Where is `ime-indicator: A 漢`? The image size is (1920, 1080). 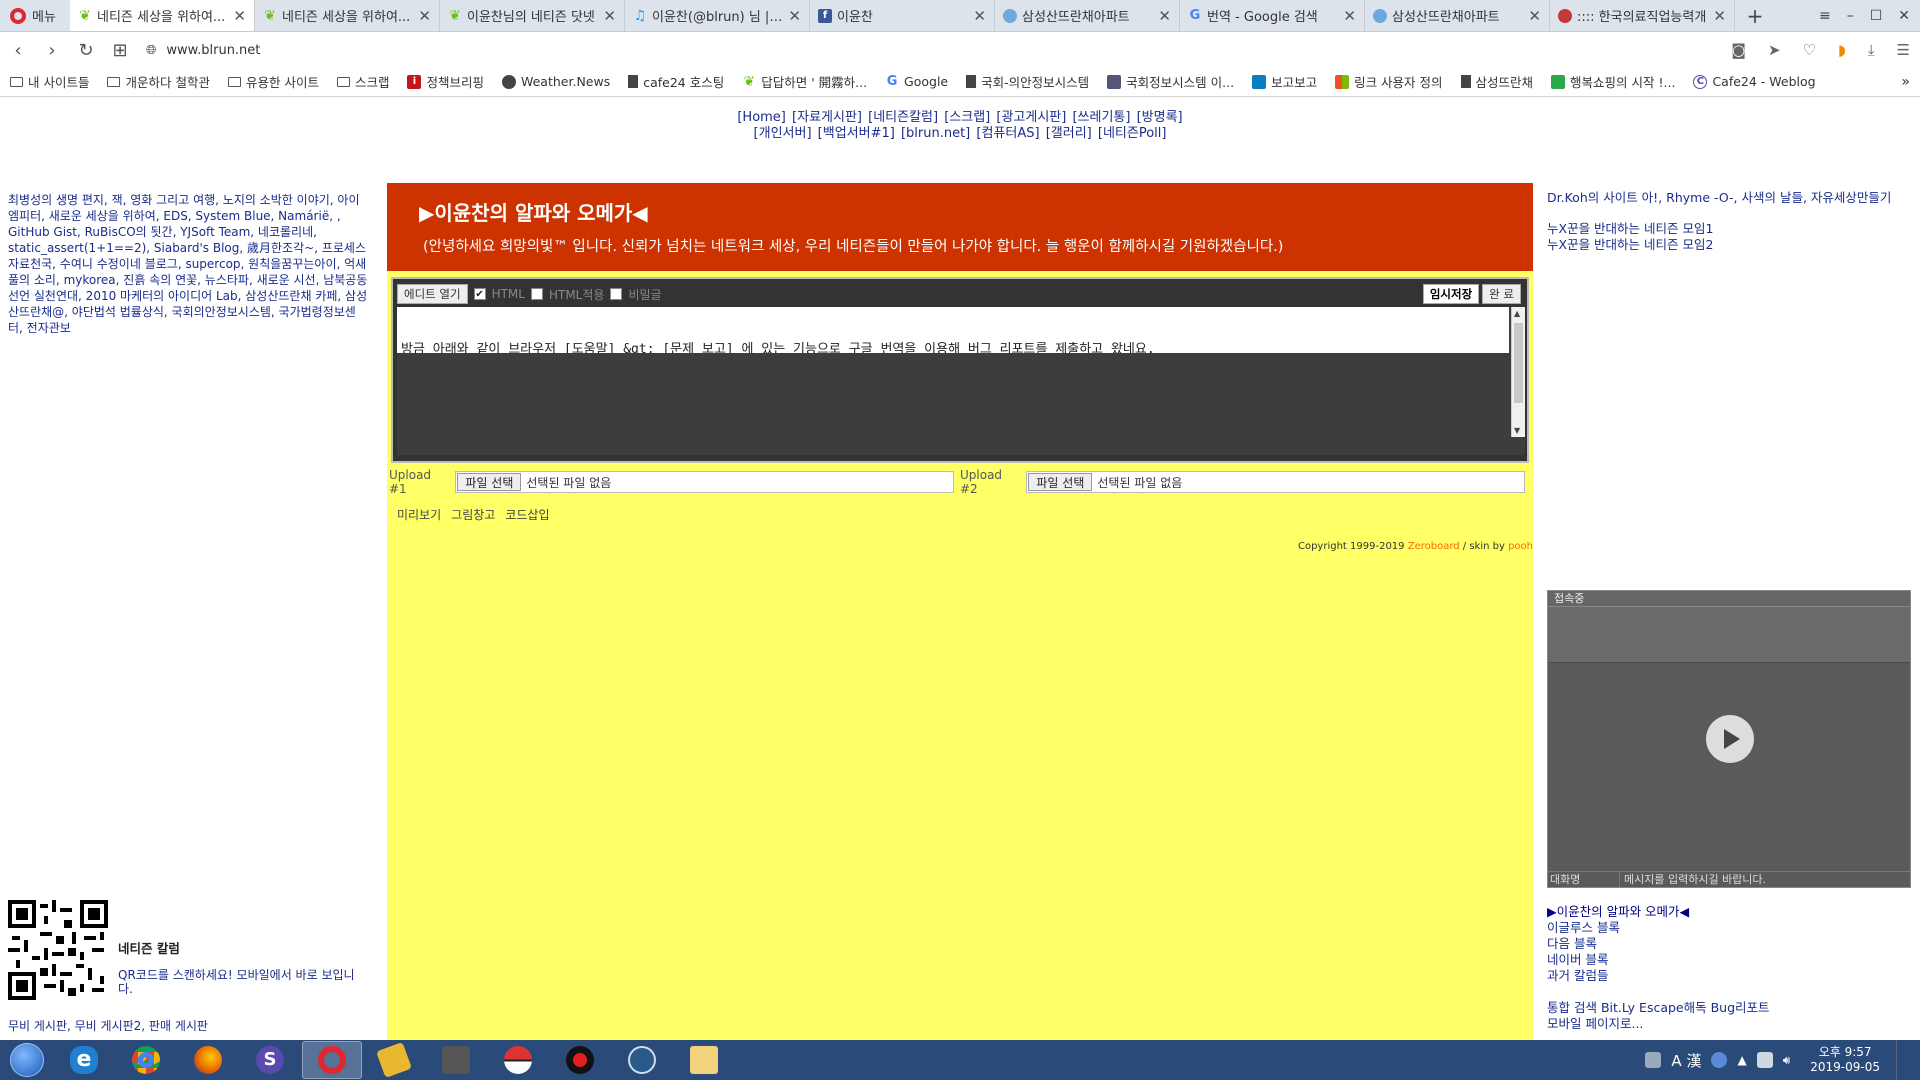 ime-indicator: A 漢 is located at coordinates (1686, 1060).